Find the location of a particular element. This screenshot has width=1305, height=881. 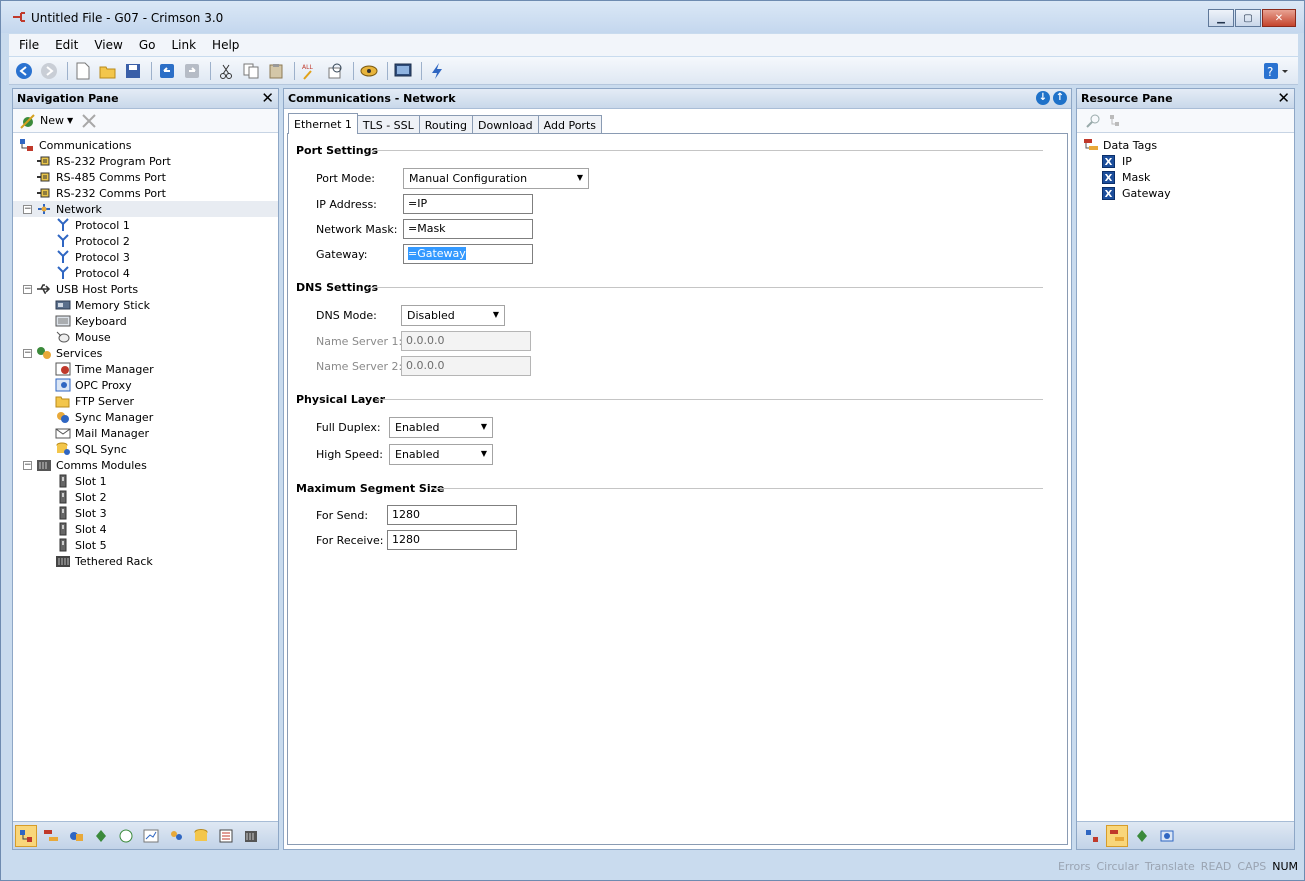

help-button: ? is located at coordinates (1276, 71).